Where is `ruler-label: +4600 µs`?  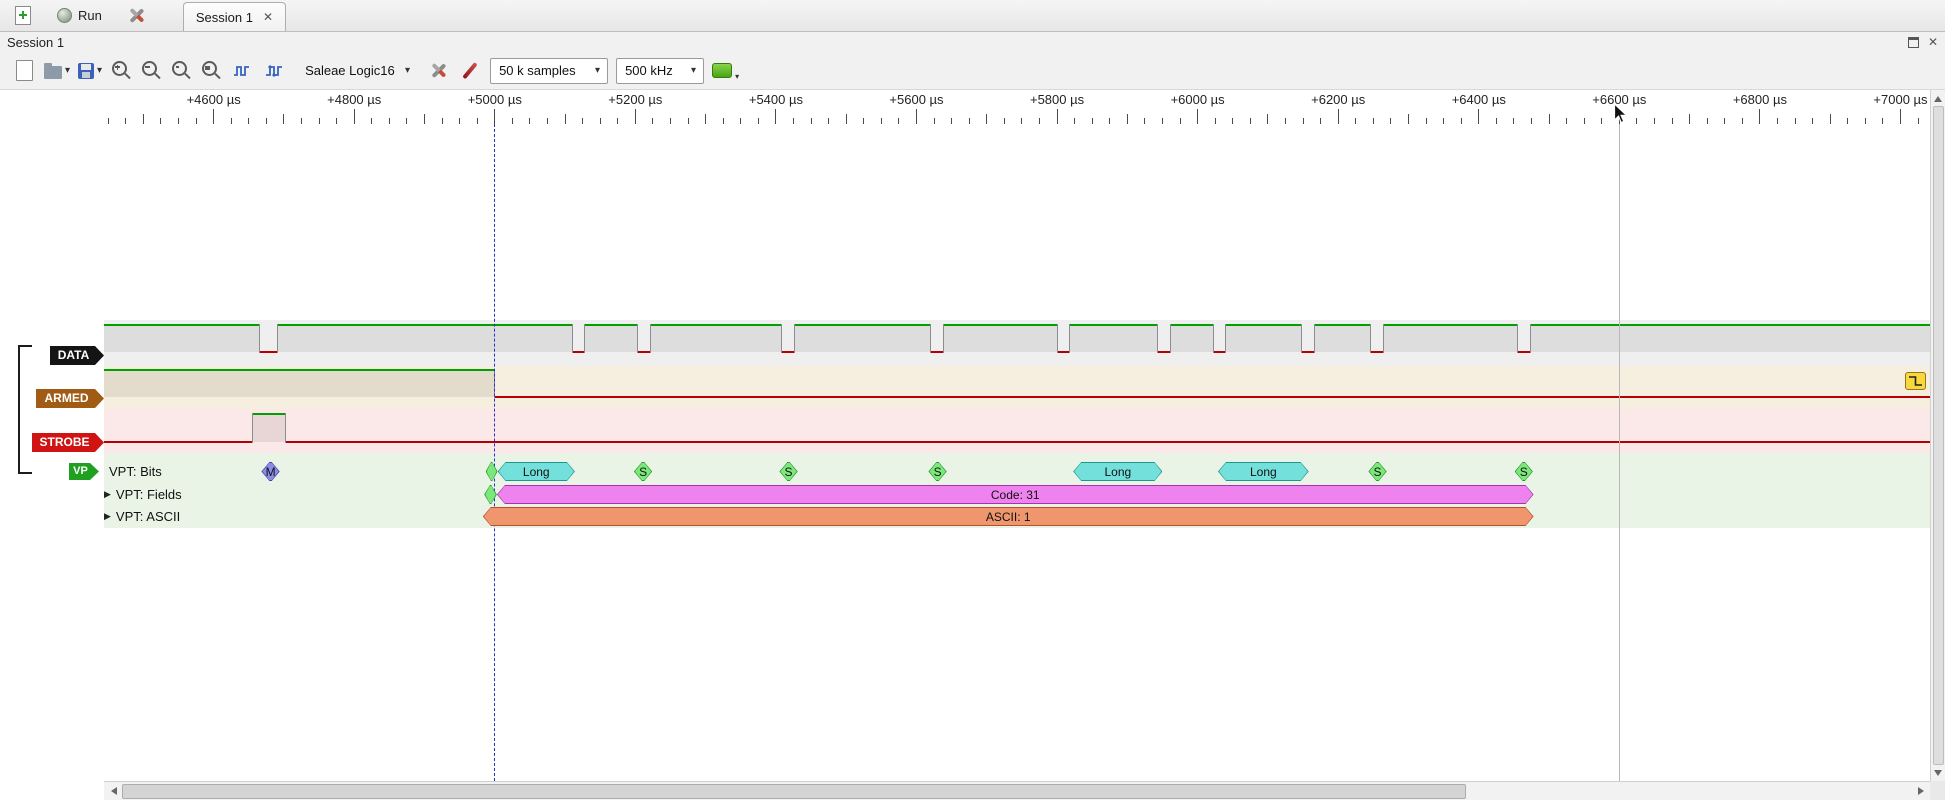
ruler-label: +4600 µs is located at coordinates (213, 99).